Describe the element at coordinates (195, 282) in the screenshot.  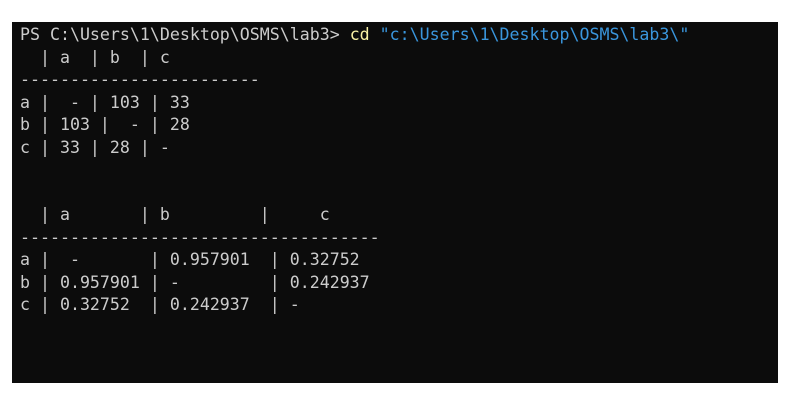
I see `table2-row: b | 0.957901 | - | 0.242937` at that location.